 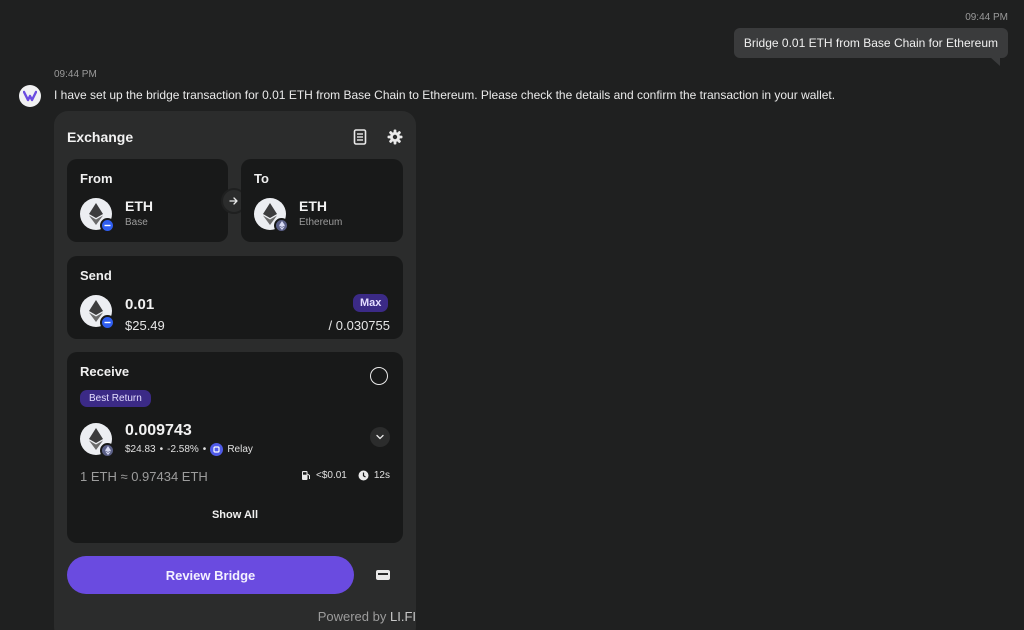 I want to click on provider-name: Relay, so click(x=240, y=449).